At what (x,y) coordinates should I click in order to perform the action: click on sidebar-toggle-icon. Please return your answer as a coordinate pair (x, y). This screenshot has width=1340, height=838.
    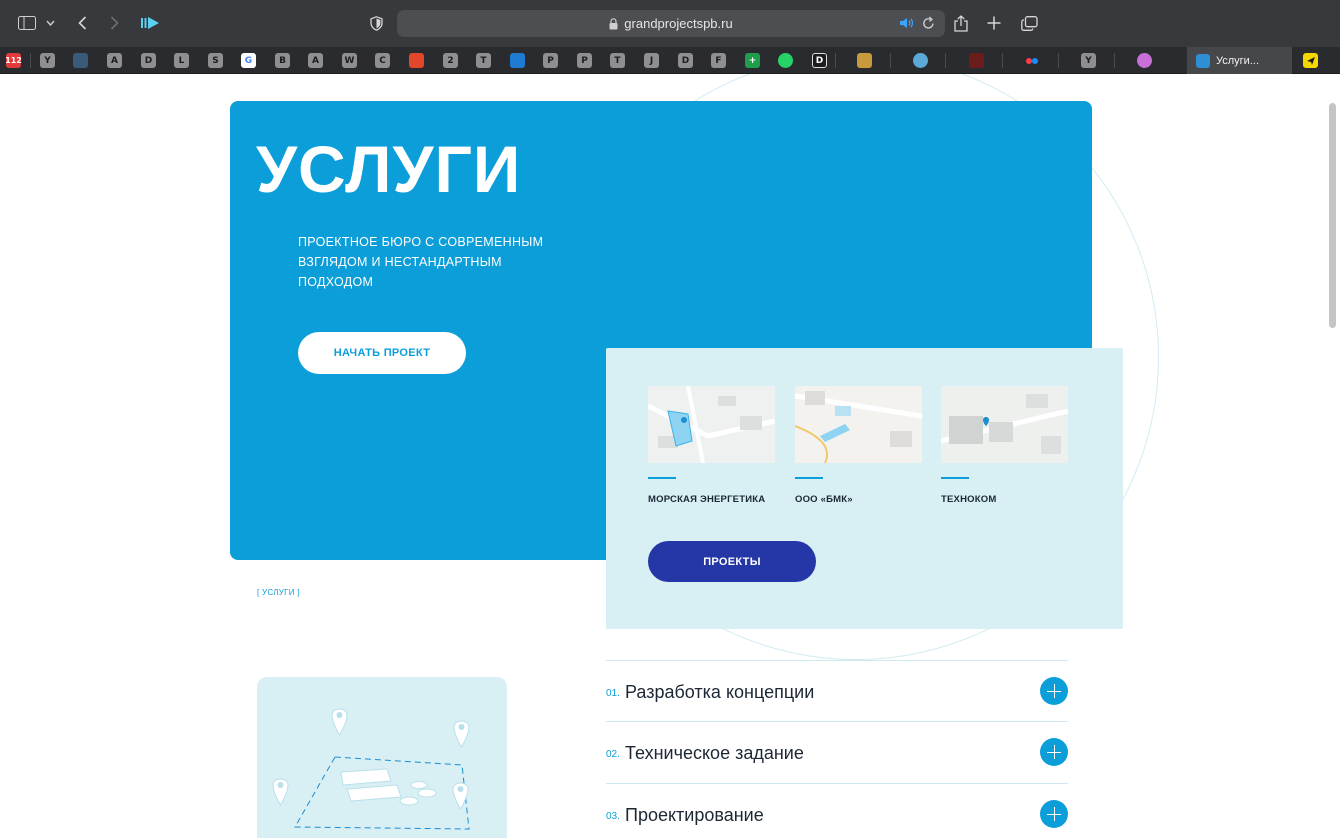
    Looking at the image, I should click on (27, 23).